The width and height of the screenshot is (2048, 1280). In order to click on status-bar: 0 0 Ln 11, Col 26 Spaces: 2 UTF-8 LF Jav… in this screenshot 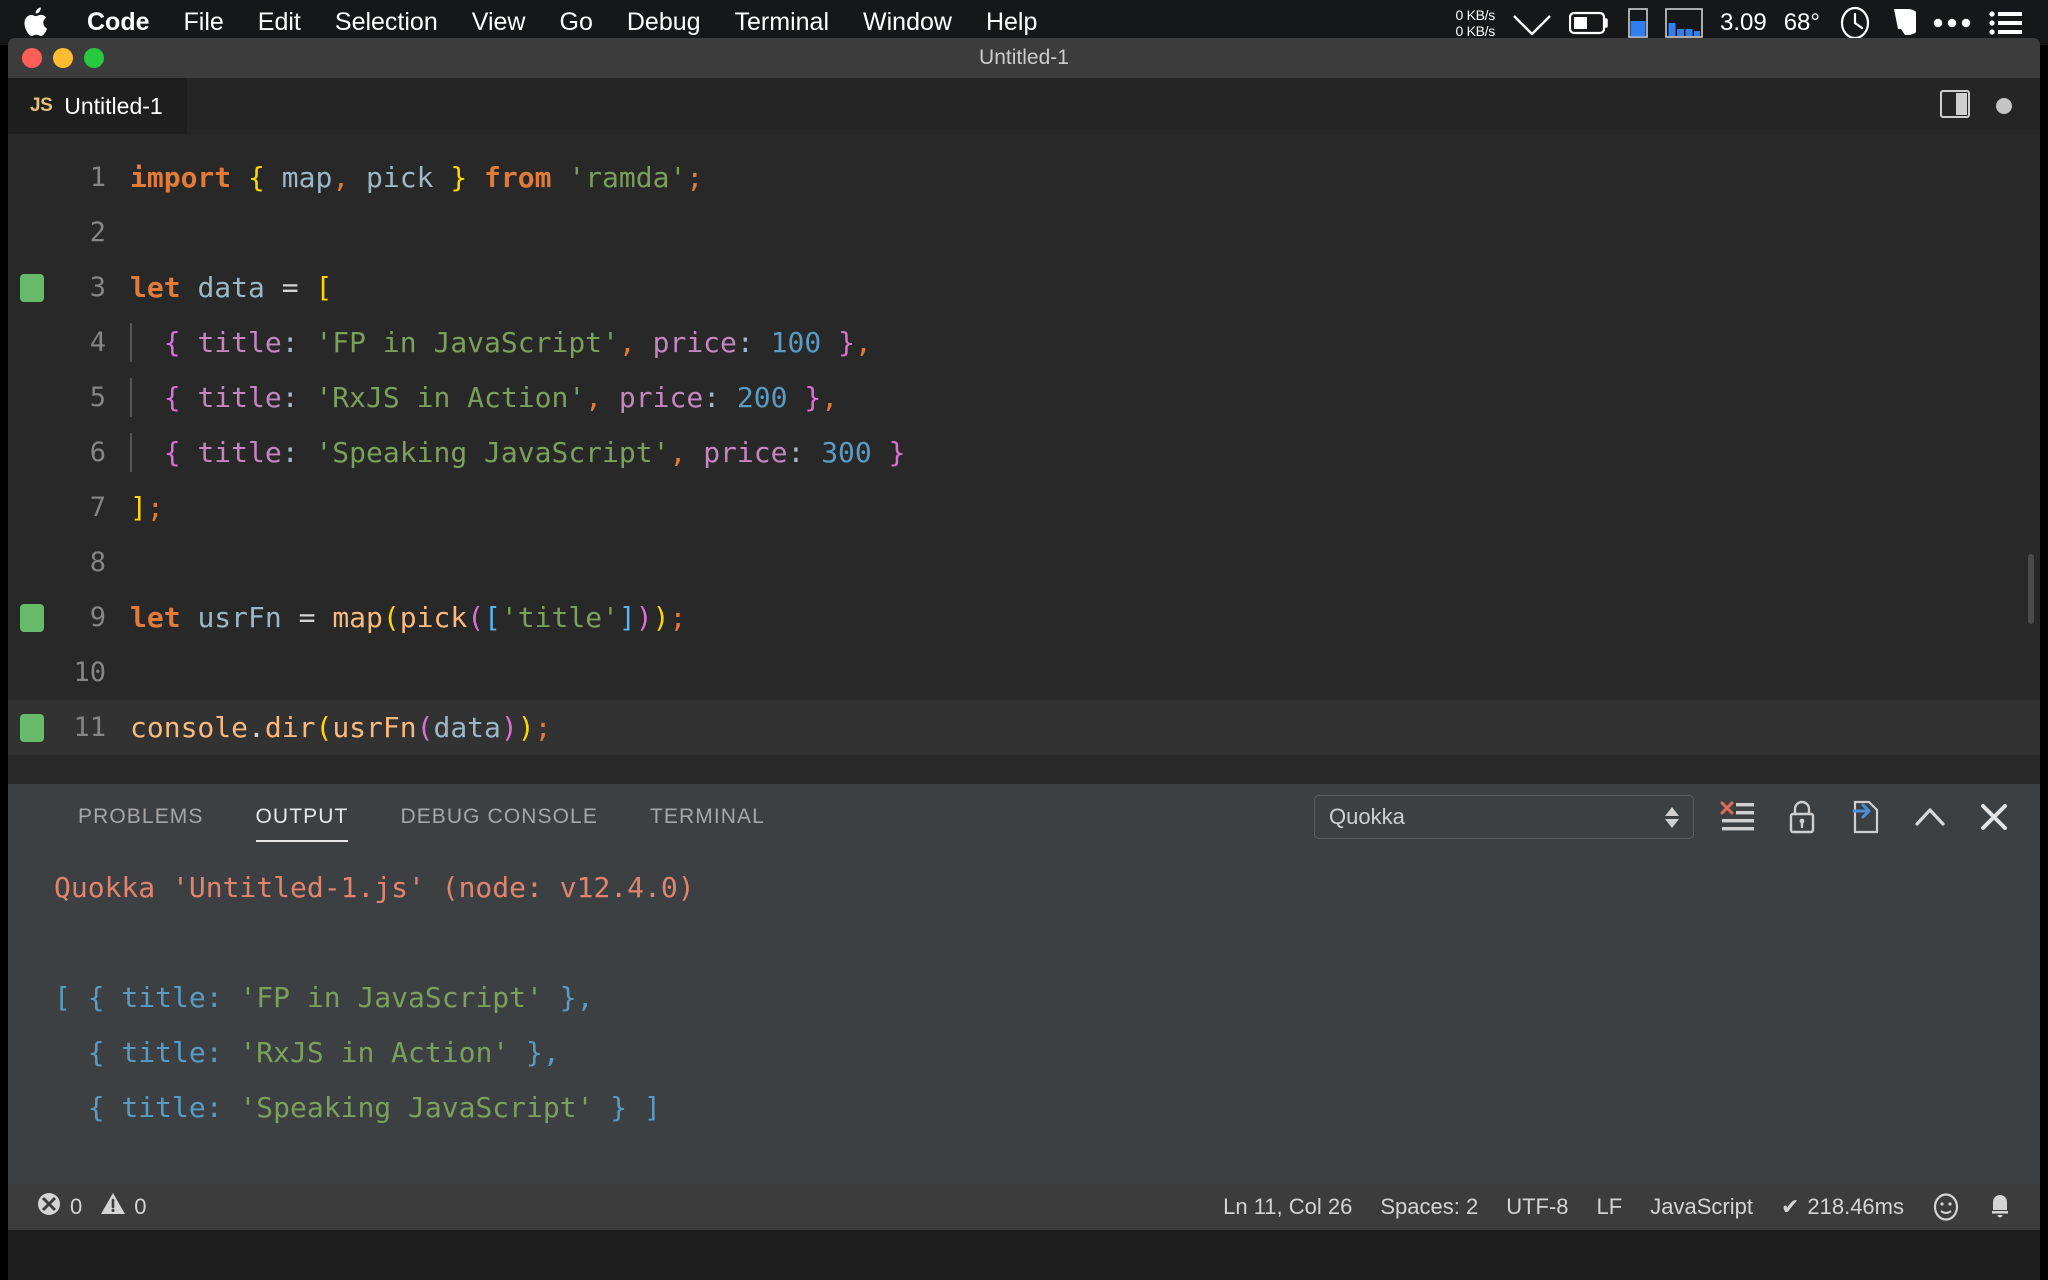, I will do `click(1024, 1207)`.